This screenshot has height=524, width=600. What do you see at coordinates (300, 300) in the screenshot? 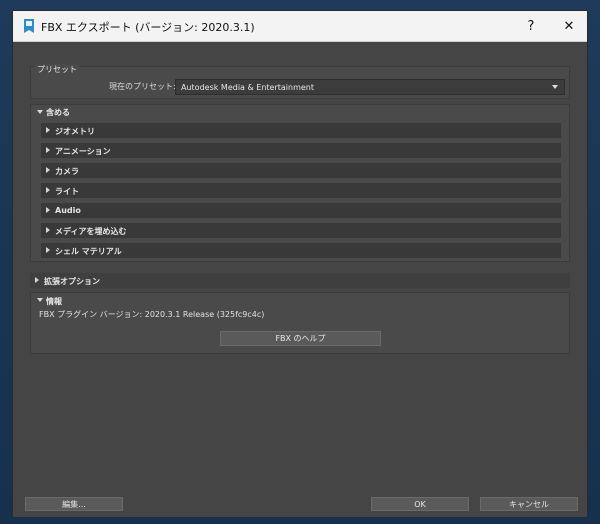
I see `info-rollout-header: 情報` at bounding box center [300, 300].